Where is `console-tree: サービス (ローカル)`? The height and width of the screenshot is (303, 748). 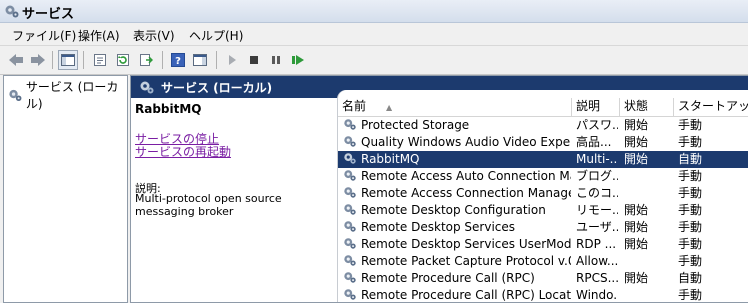
console-tree: サービス (ローカル) is located at coordinates (65, 189).